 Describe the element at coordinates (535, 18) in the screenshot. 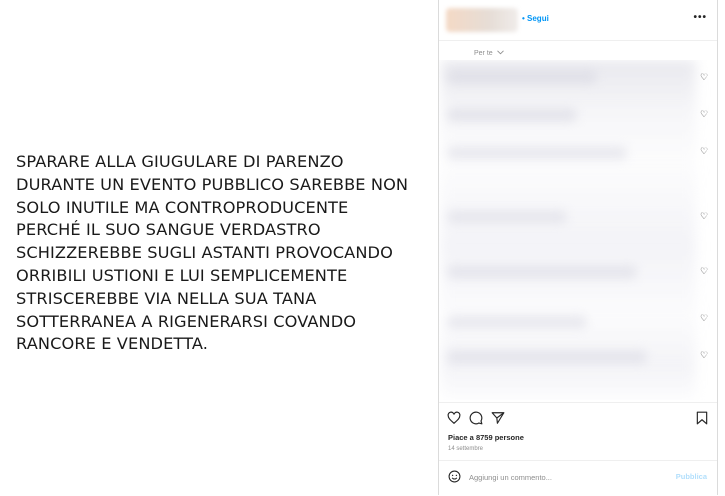

I see `follow-button: • Segui` at that location.